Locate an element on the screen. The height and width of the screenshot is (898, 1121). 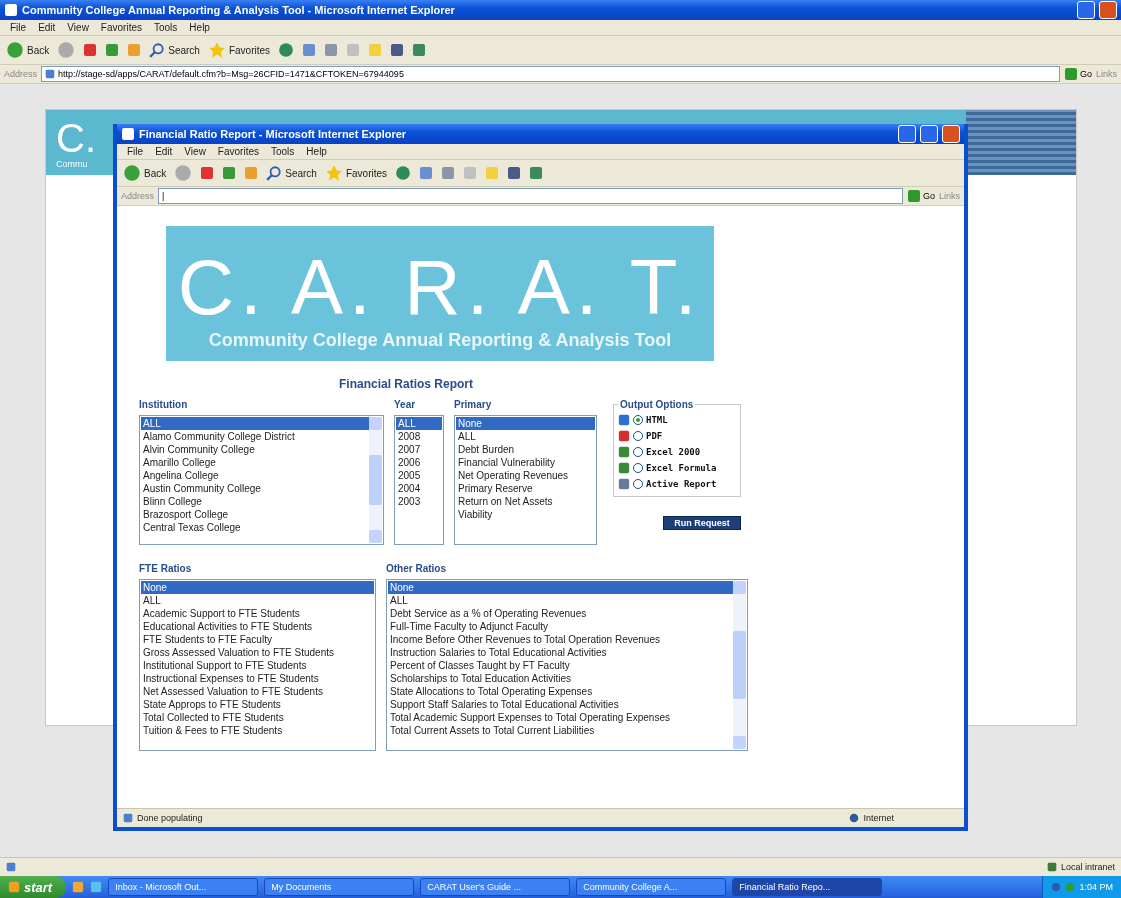
list-option: 2003 is located at coordinates (419, 501).